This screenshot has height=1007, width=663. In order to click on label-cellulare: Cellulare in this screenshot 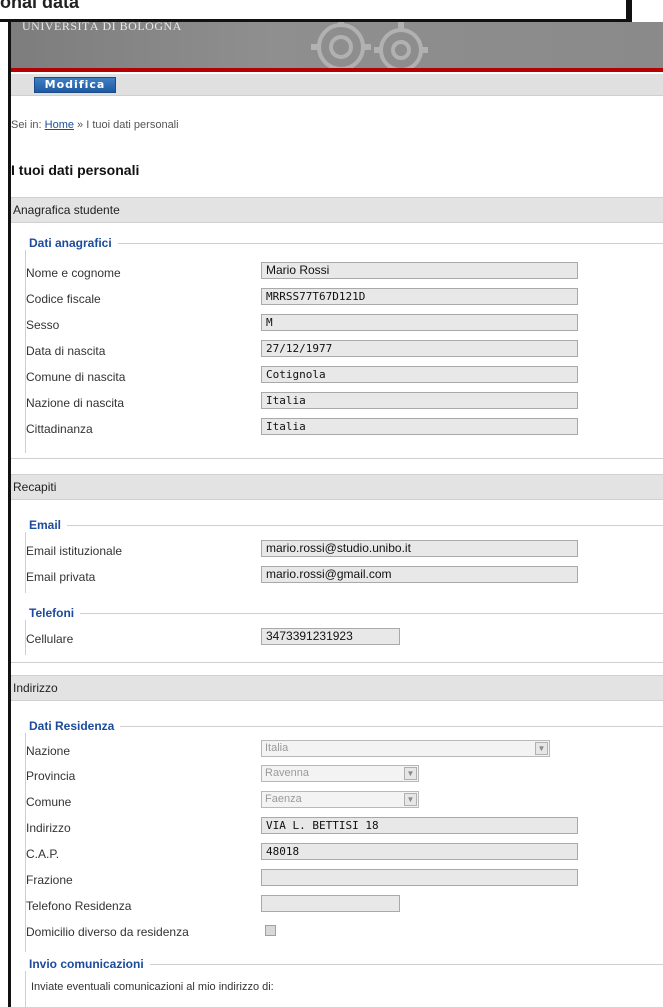, I will do `click(50, 639)`.